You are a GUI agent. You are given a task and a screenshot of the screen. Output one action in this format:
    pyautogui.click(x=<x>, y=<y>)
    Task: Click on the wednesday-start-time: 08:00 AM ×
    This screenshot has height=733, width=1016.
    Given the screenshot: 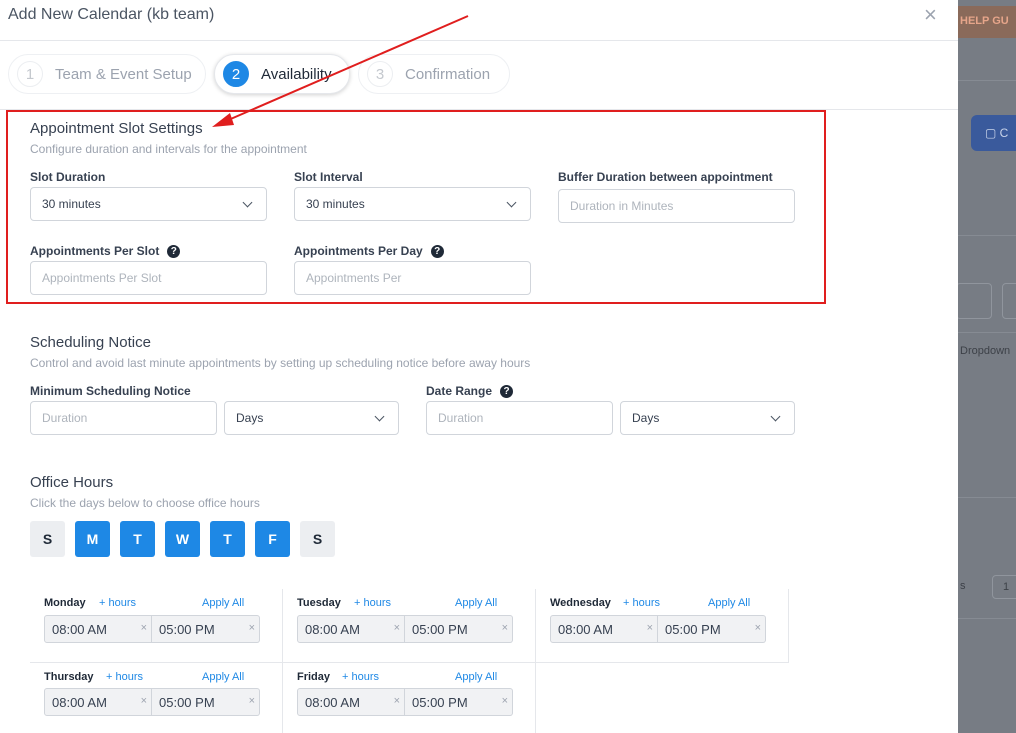 What is the action you would take?
    pyautogui.click(x=604, y=629)
    